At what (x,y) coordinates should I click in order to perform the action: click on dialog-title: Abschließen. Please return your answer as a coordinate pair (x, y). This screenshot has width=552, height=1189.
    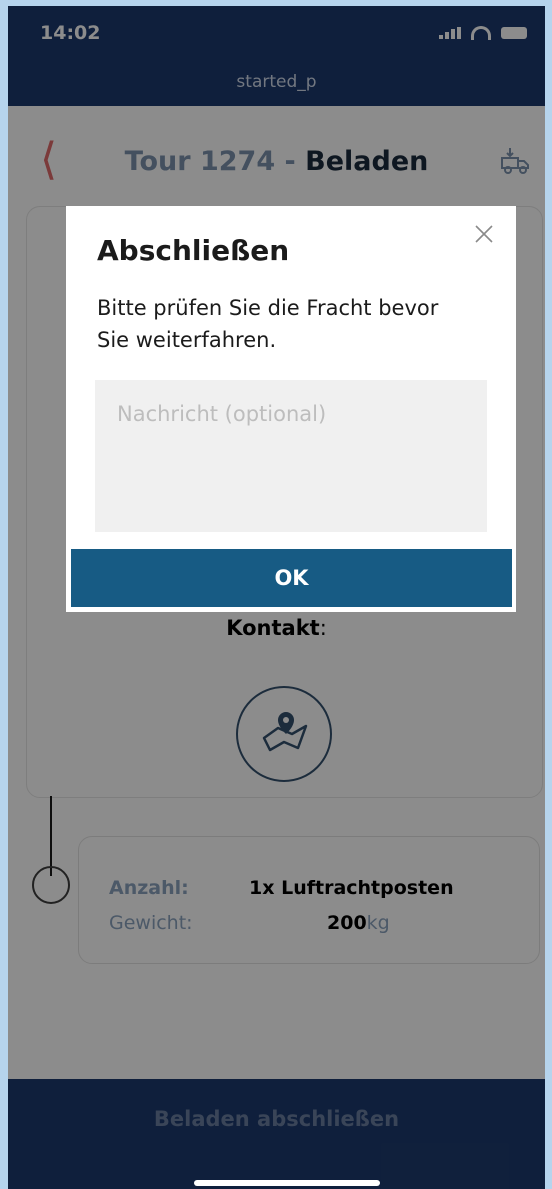
    Looking at the image, I should click on (193, 250).